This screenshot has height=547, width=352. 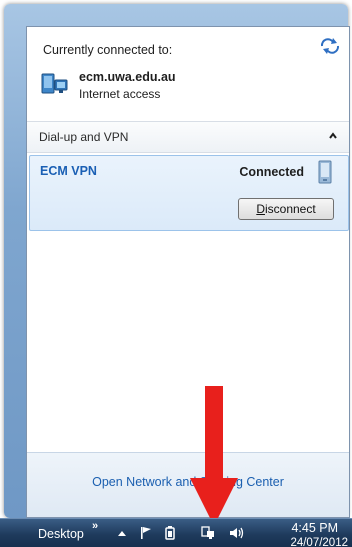 I want to click on vpn-connection-status: Connected, so click(x=271, y=172).